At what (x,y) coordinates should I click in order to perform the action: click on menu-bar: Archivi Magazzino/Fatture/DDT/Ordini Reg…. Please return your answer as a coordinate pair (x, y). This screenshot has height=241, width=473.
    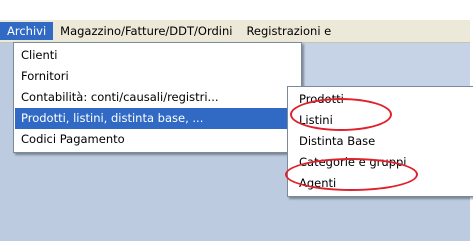
    Looking at the image, I should click on (235, 31).